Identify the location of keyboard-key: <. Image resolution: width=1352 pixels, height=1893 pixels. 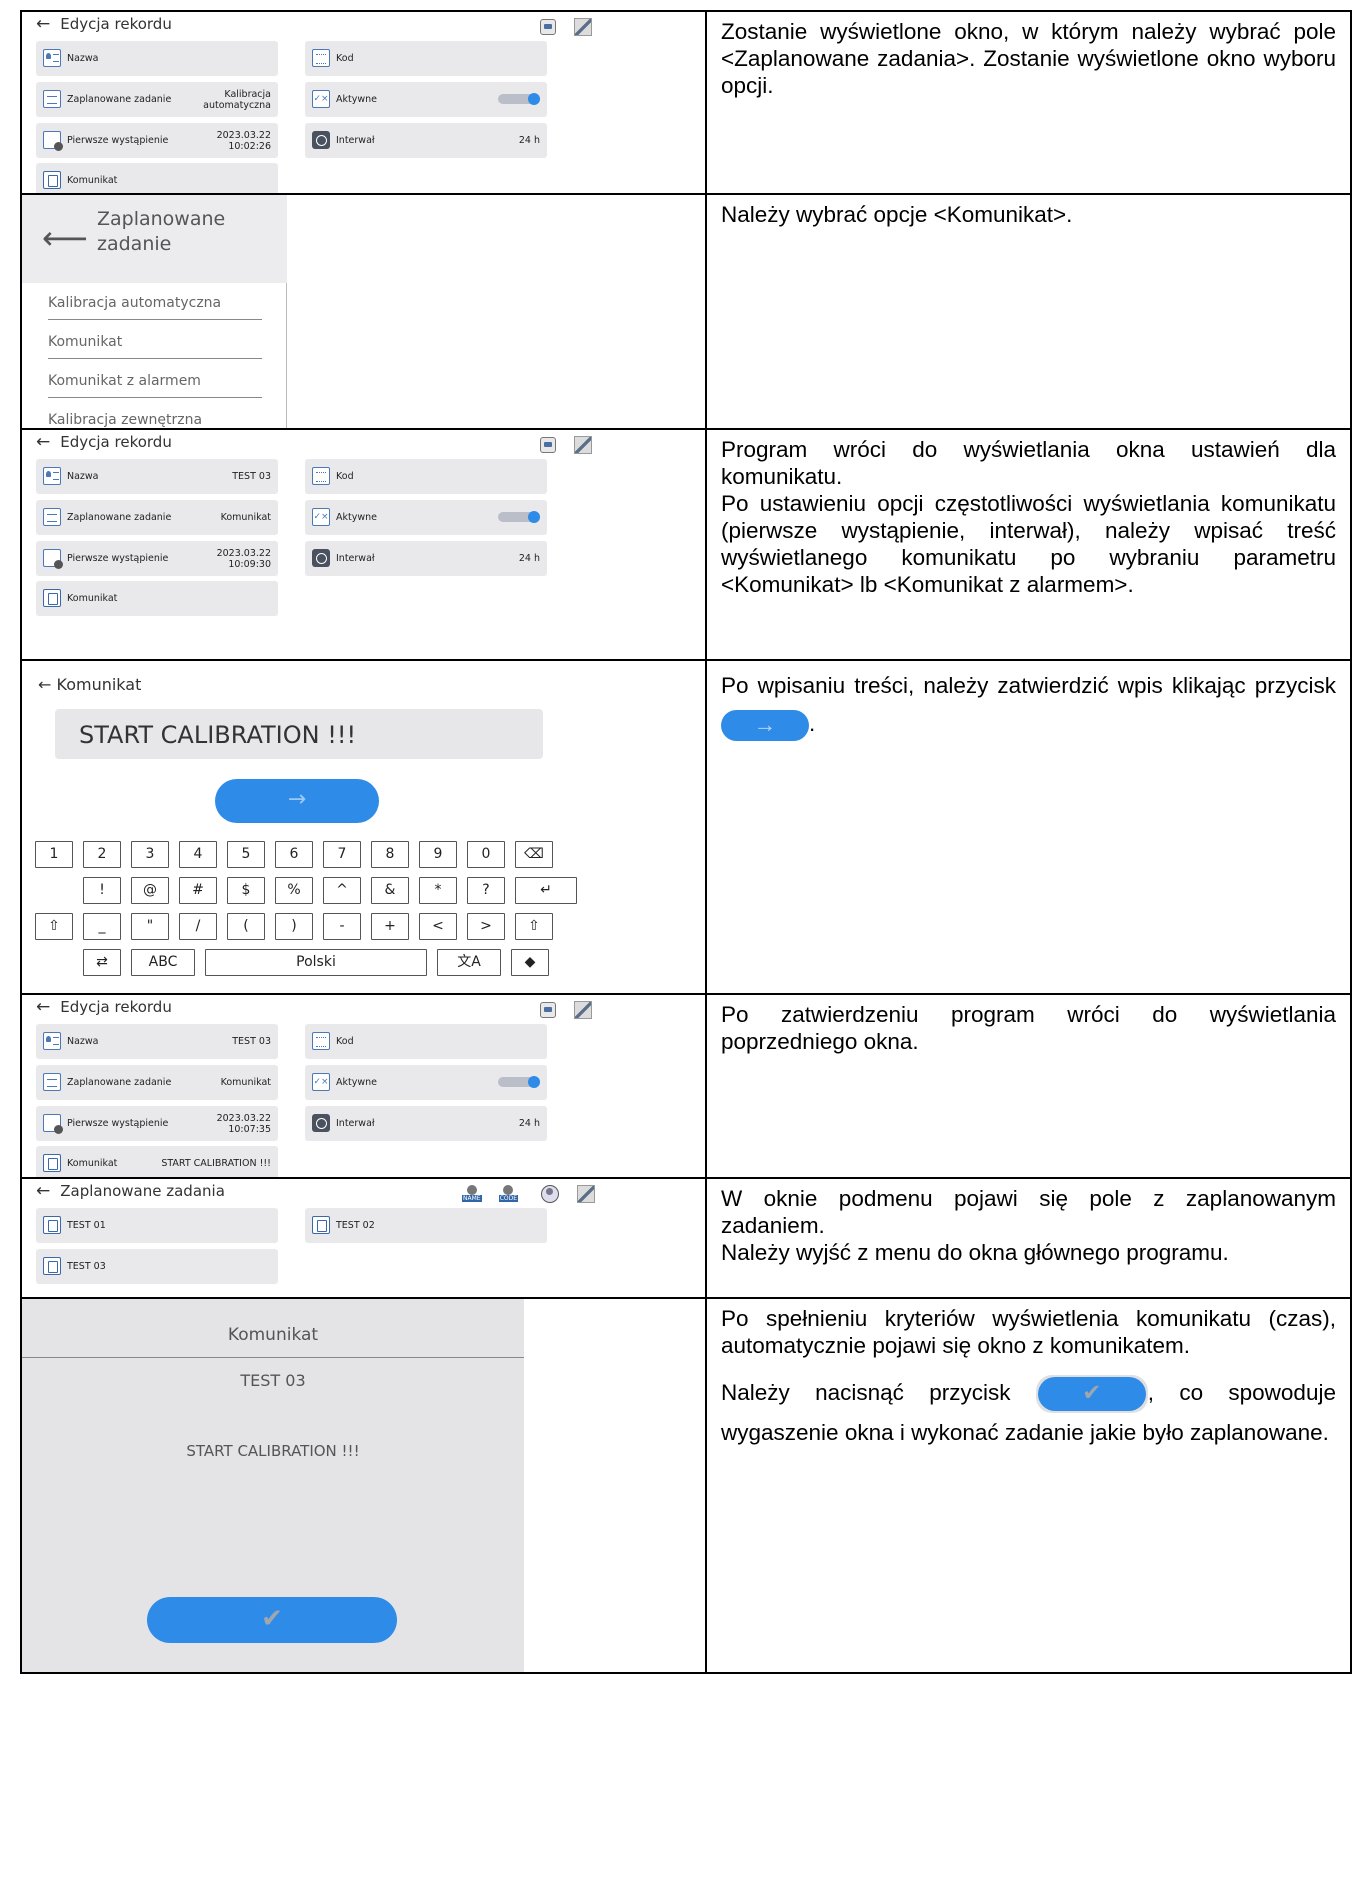
(438, 926).